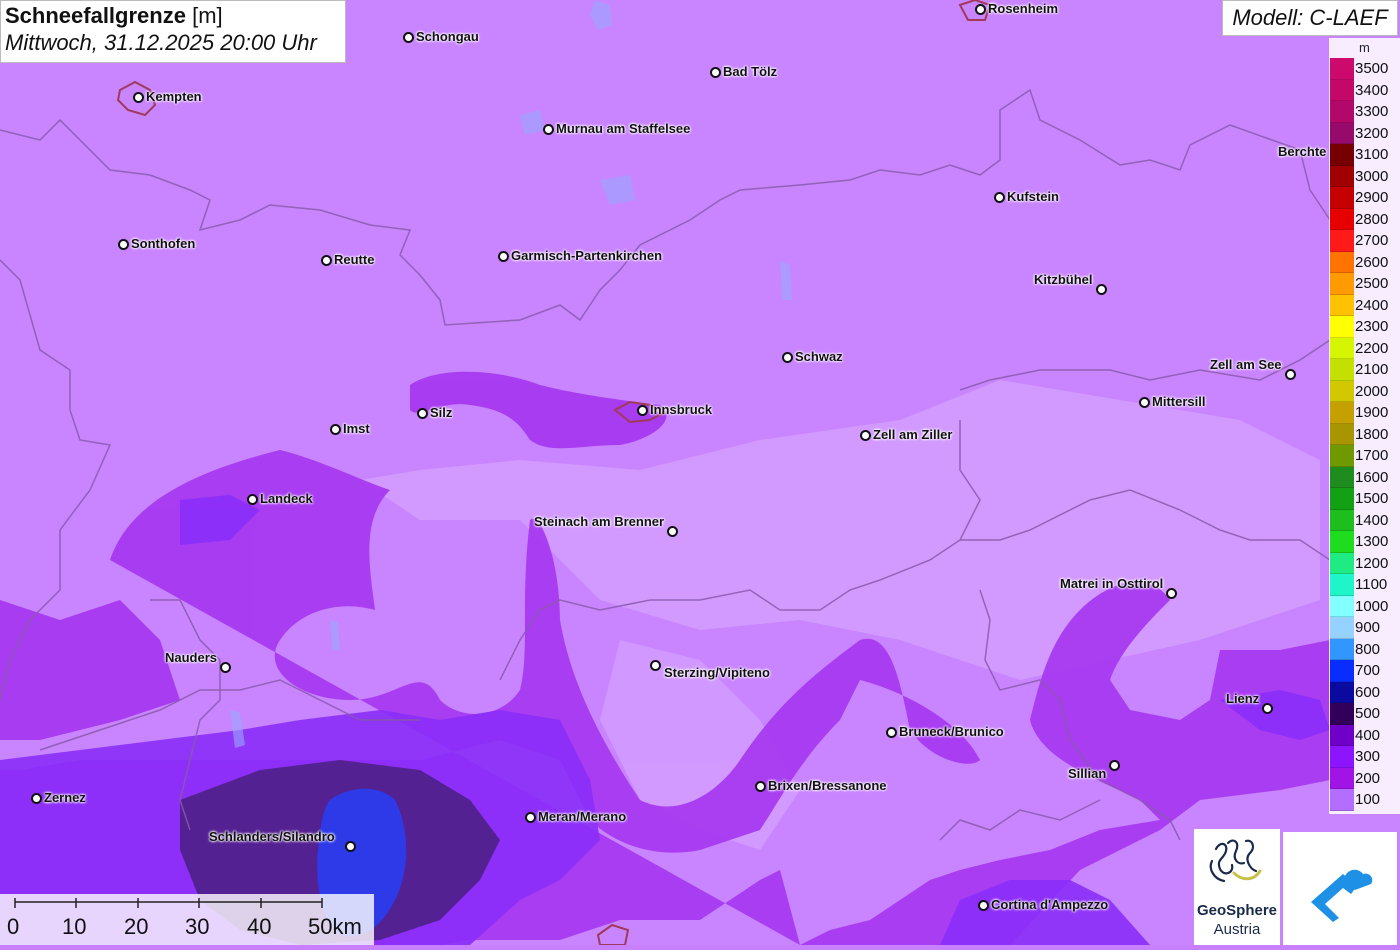 The image size is (1400, 950). I want to click on legend-item: 1700, so click(1364, 456).